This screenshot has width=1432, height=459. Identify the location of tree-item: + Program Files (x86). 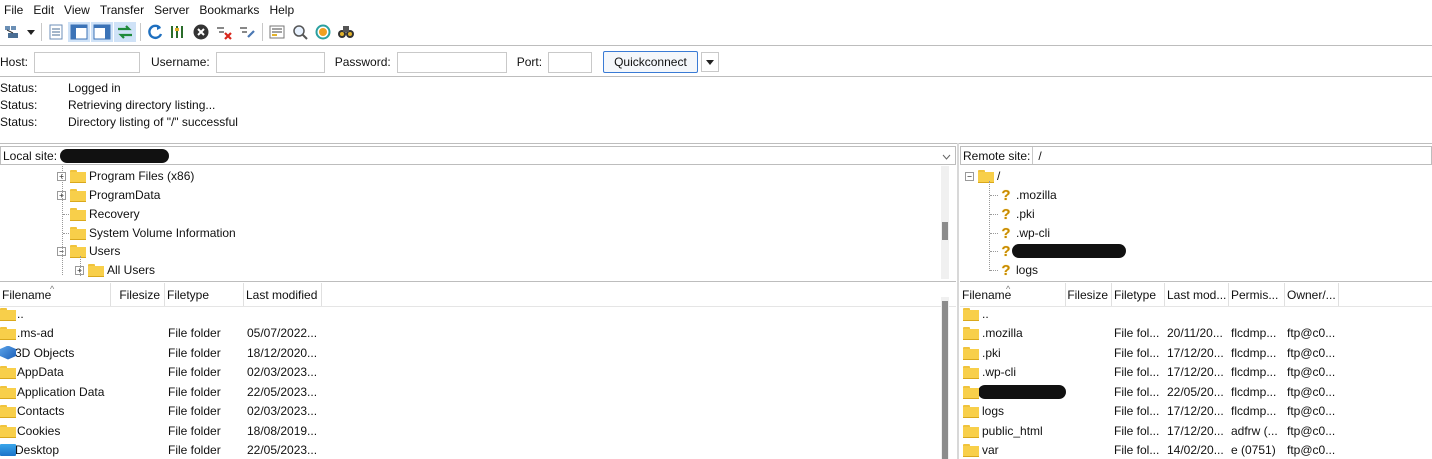
(125, 176).